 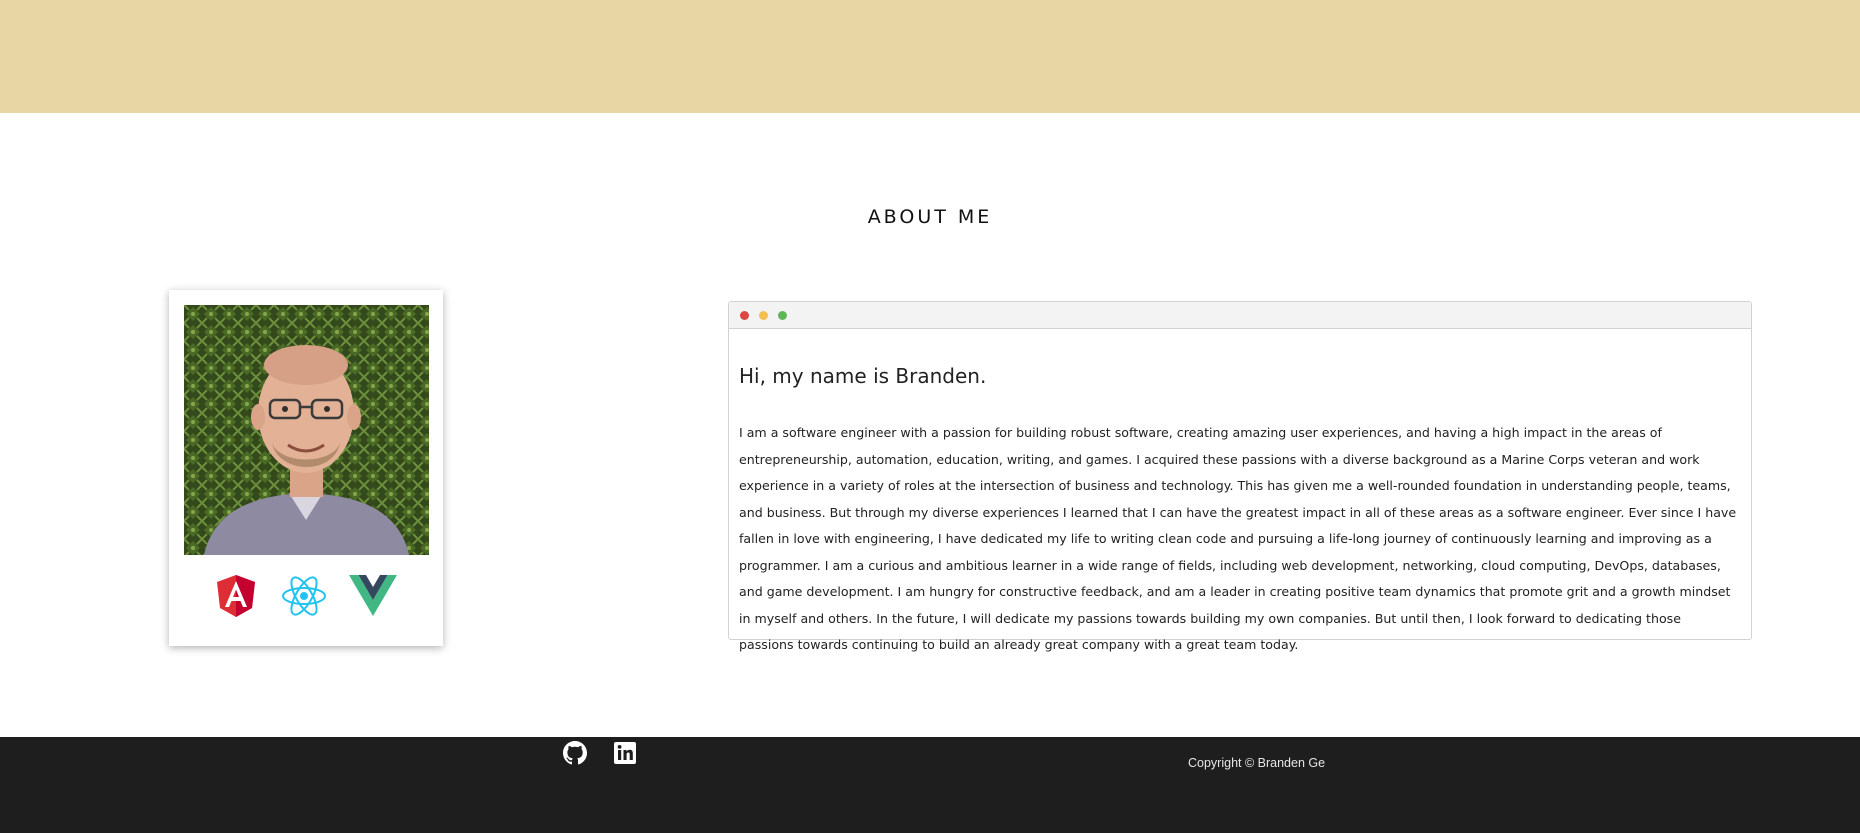 I want to click on profile-card, so click(x=306, y=468).